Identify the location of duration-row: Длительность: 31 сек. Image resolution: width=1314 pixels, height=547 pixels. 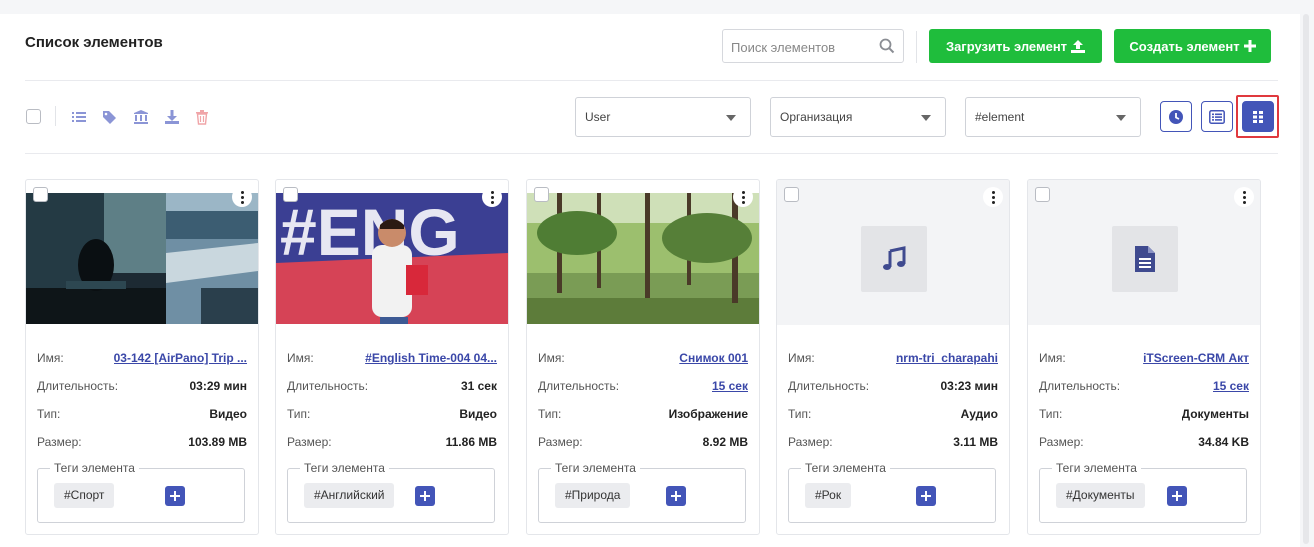
(392, 387).